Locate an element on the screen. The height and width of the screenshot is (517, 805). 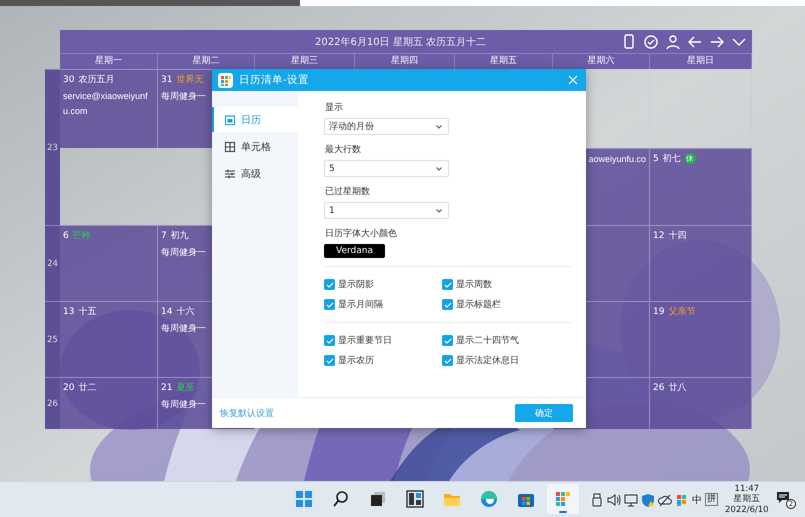
app-logo-icon is located at coordinates (225, 80).